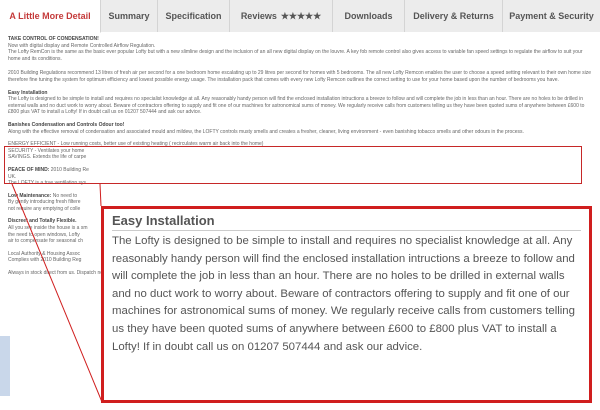 The height and width of the screenshot is (410, 600). I want to click on side-scroll-tab, so click(5, 366).